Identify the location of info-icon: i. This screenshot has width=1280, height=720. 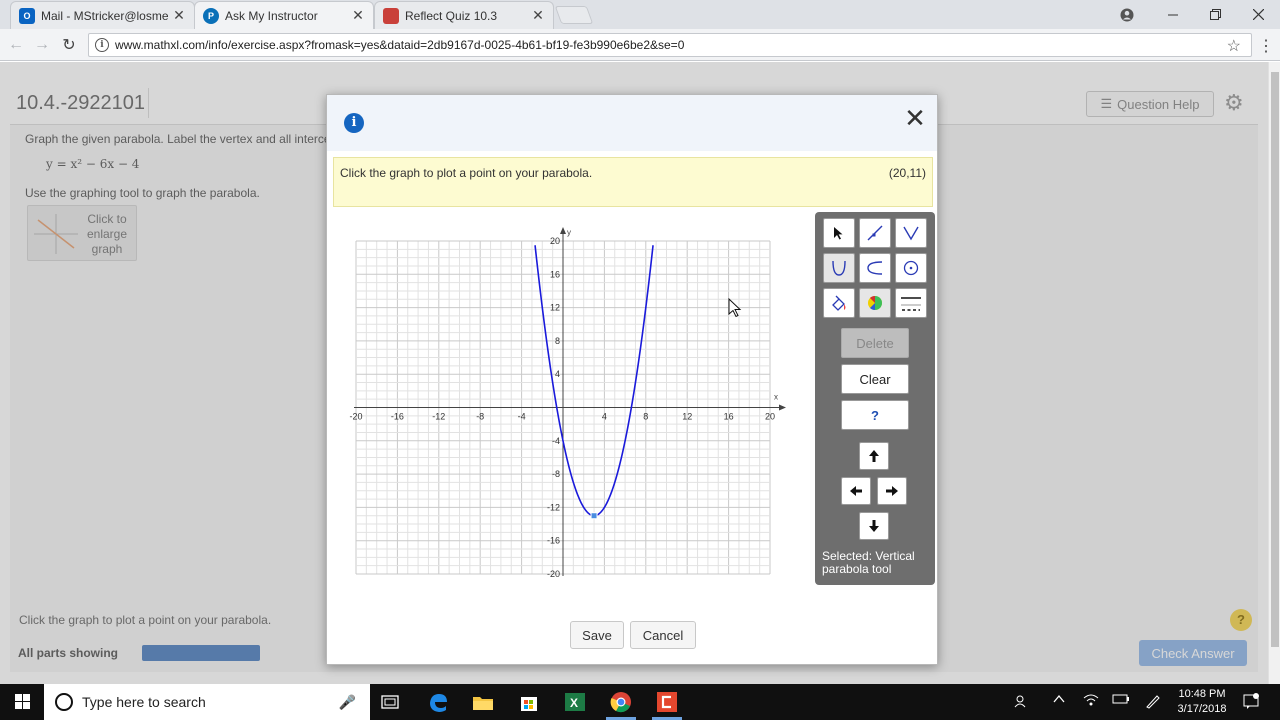
(354, 123).